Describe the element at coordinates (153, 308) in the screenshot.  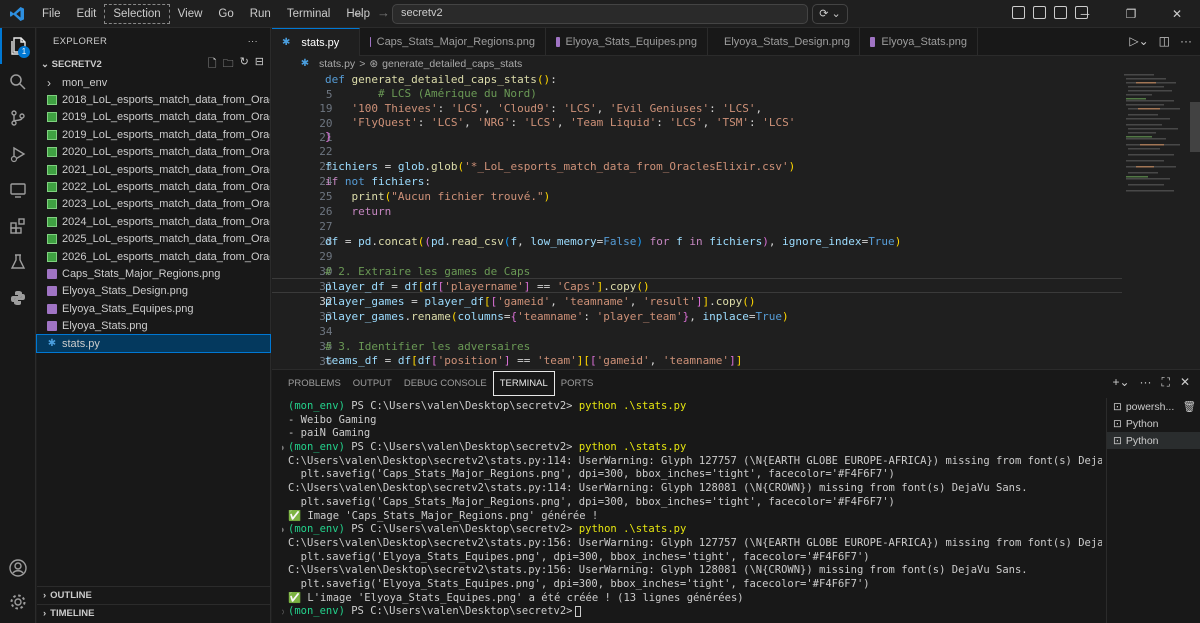
I see `tree-file: Elyoya_Stats_Equipes.png` at that location.